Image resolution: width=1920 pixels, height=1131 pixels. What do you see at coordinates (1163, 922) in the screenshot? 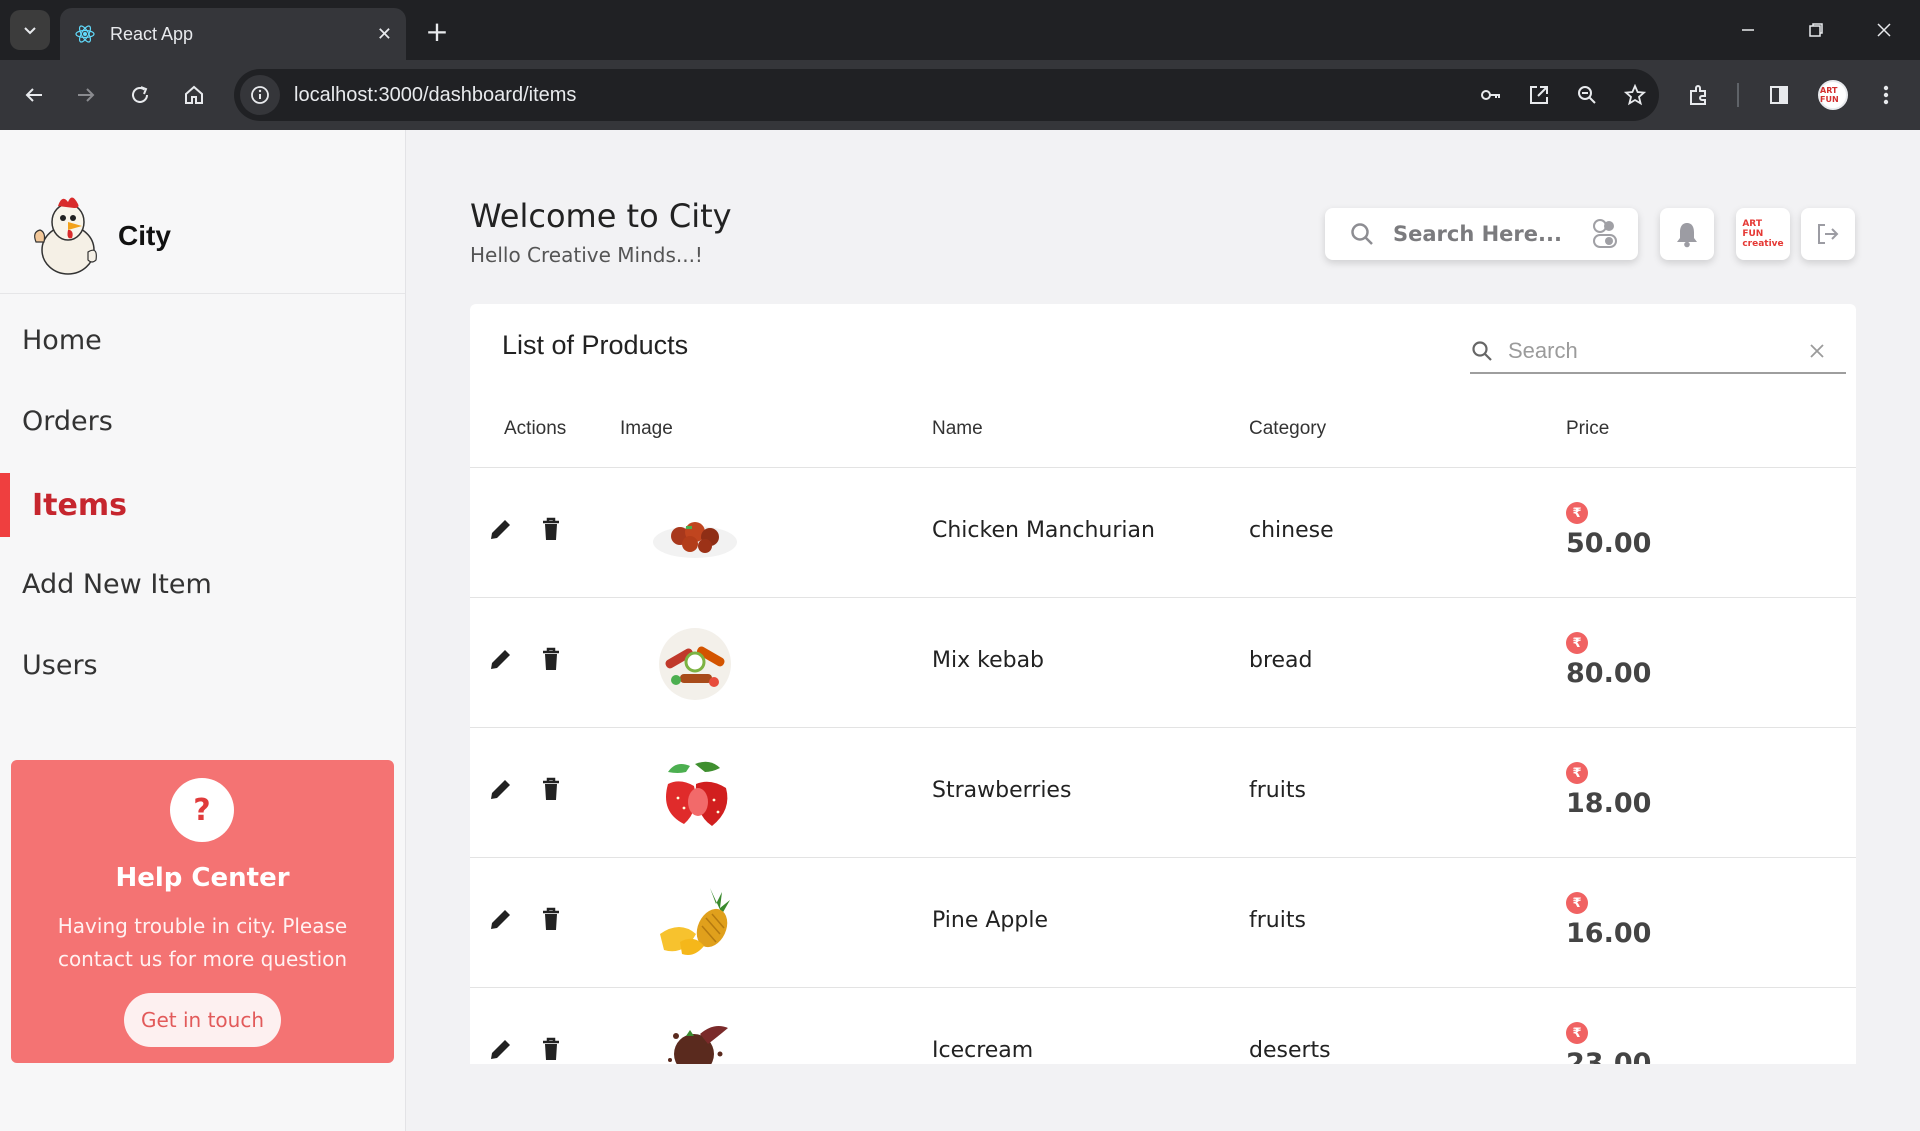
I see `table-row: Pine Apple fruits ₹ 16.00` at bounding box center [1163, 922].